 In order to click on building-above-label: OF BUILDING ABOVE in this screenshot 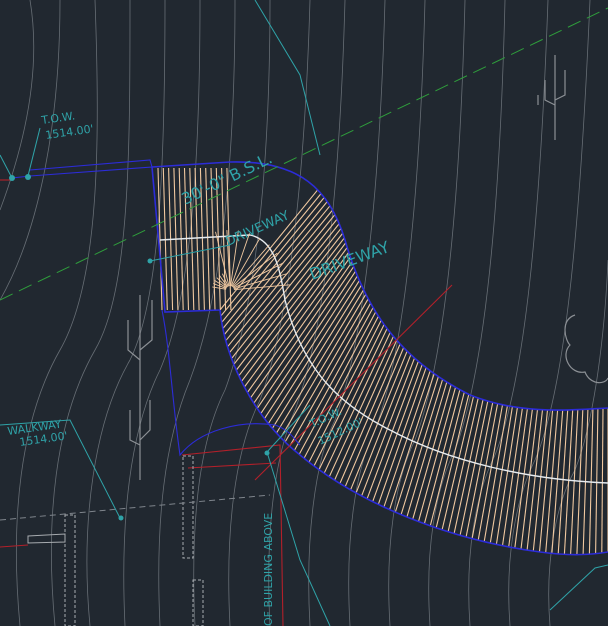, I will do `click(268, 569)`.